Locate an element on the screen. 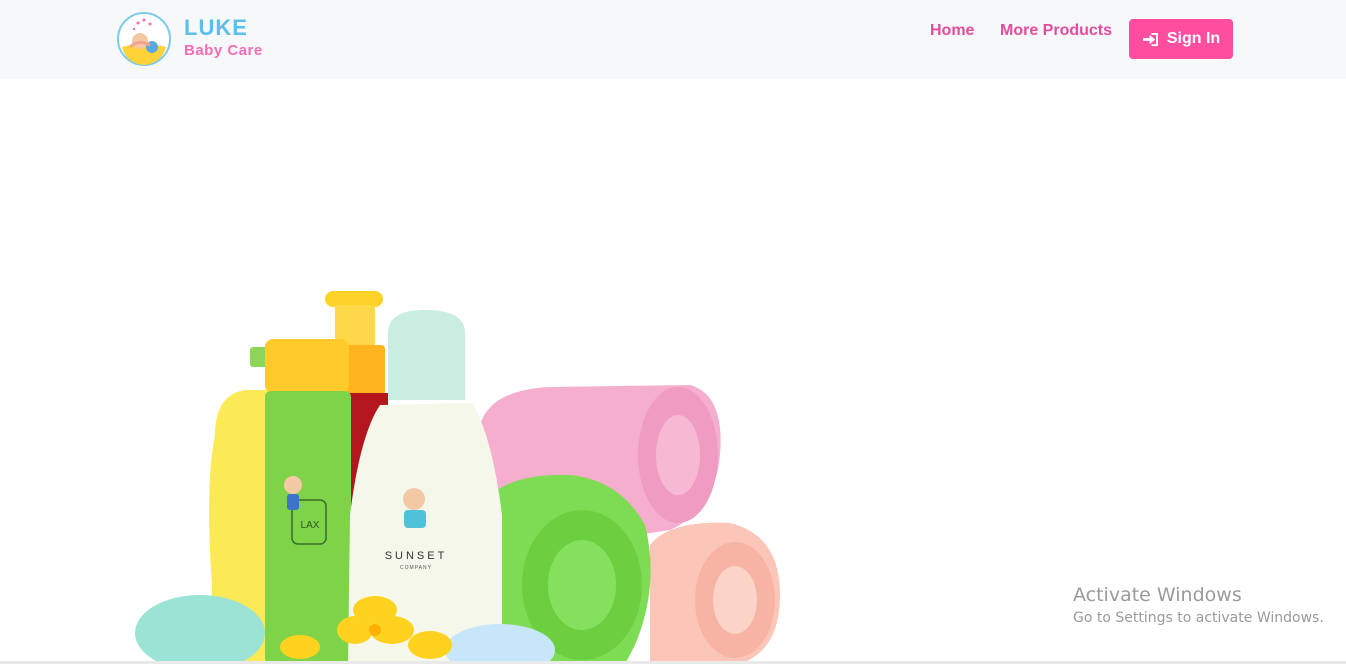 The width and height of the screenshot is (1346, 664). baby-logo-icon is located at coordinates (144, 39).